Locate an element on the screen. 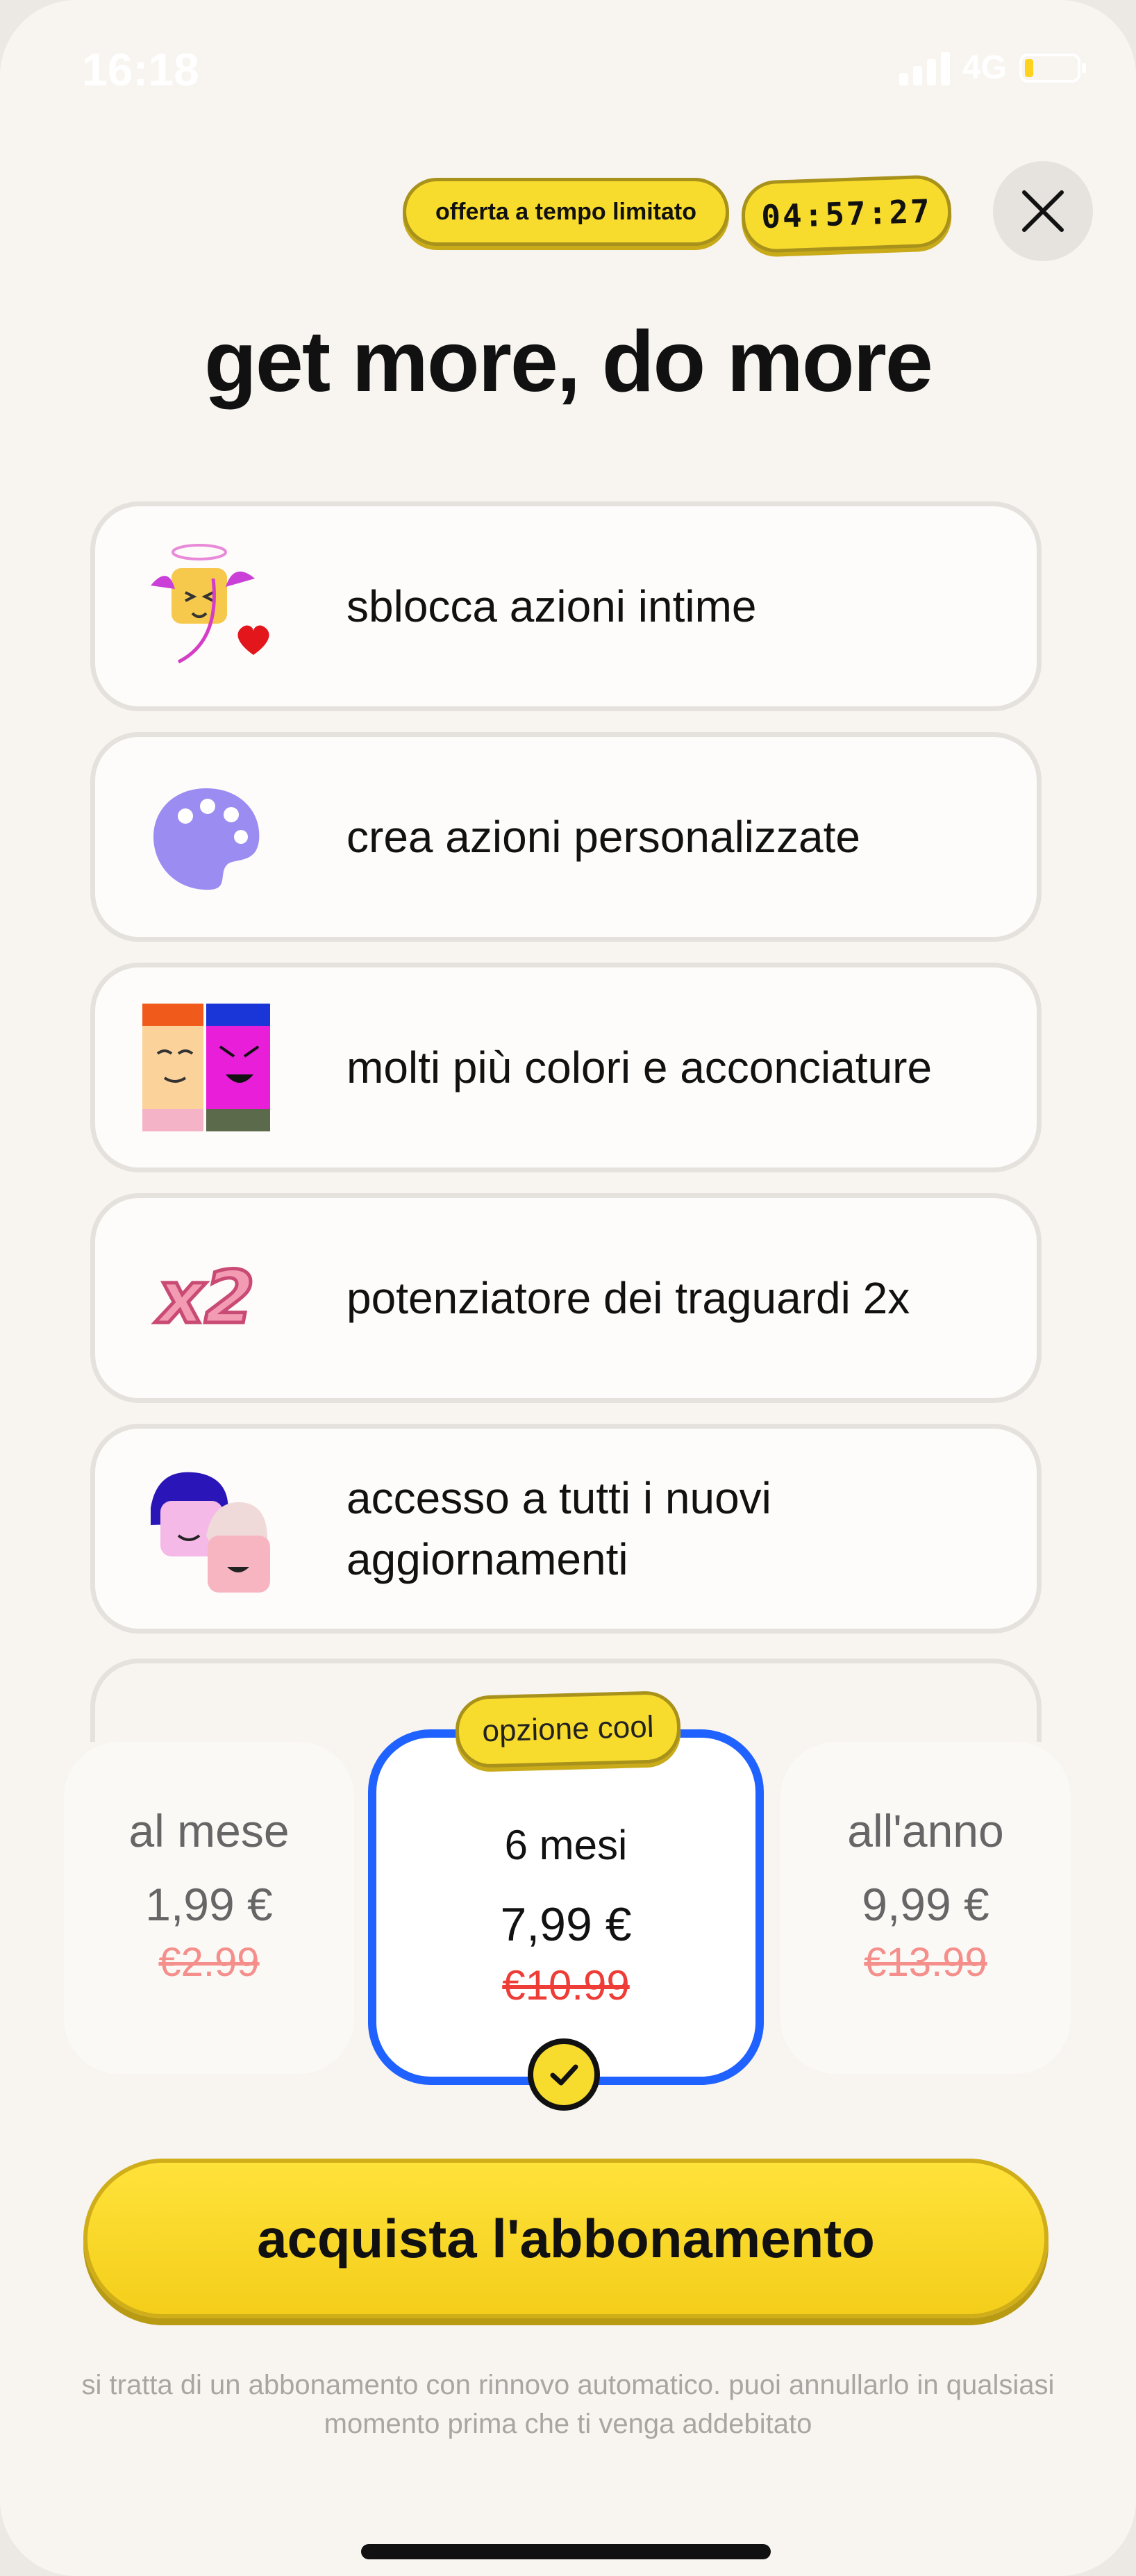  status-bar: 16:18 4G is located at coordinates (584, 71).